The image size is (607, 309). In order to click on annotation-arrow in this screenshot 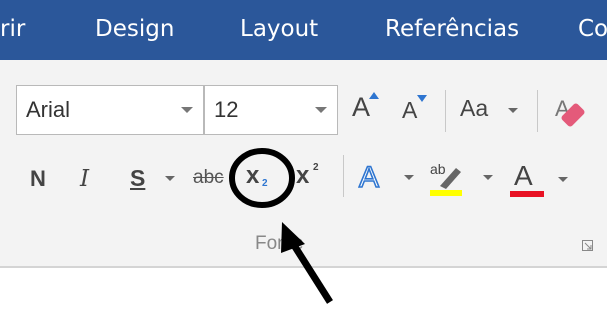, I will do `click(311, 272)`.